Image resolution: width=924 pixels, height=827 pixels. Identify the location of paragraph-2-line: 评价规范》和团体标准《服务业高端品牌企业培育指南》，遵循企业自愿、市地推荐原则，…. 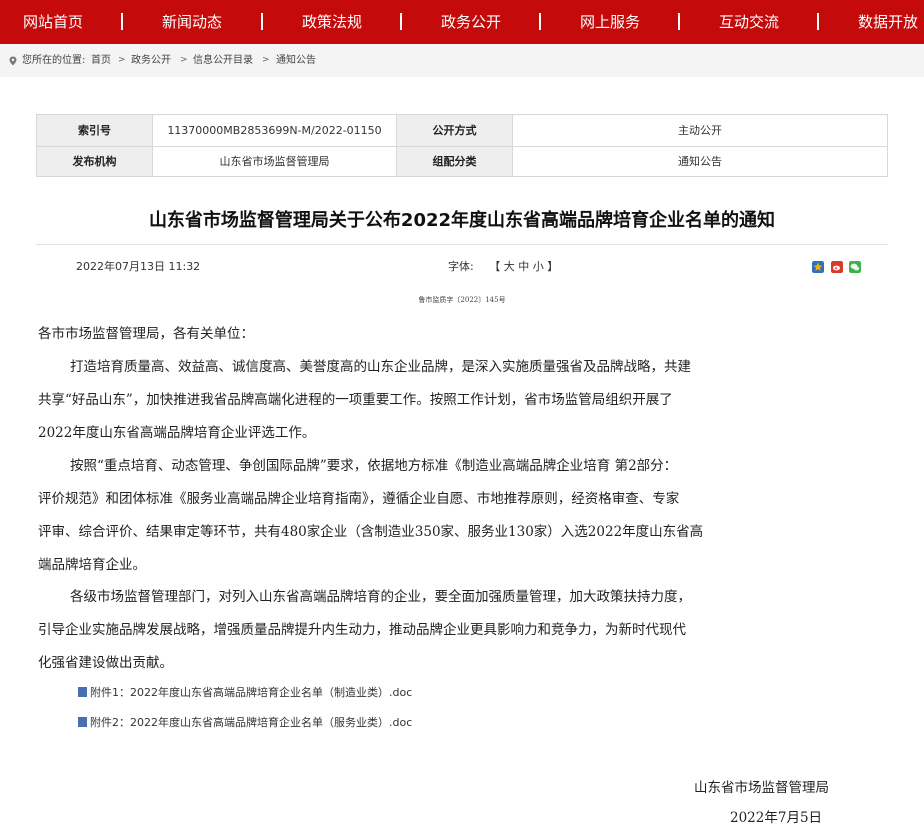
(359, 499).